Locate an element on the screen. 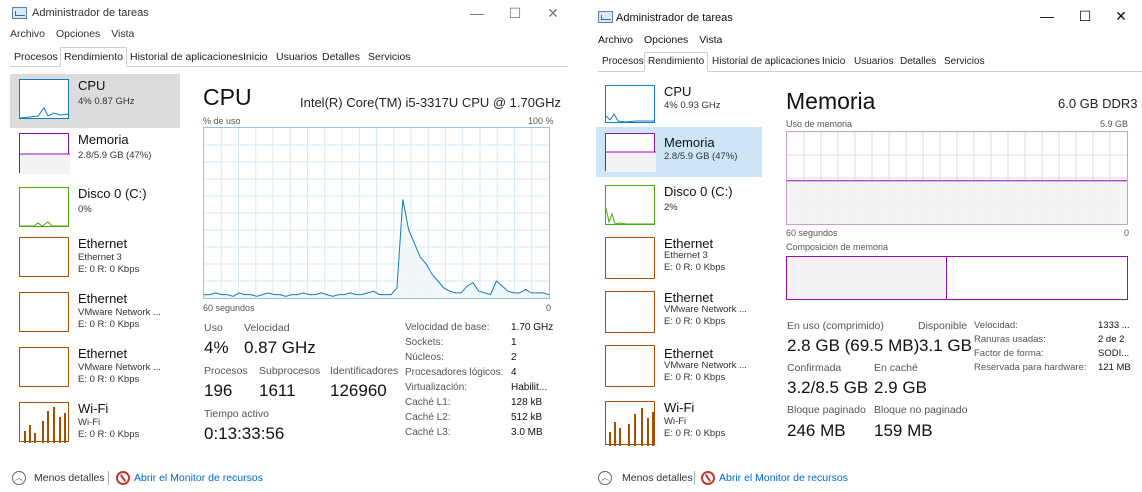 Image resolution: width=1142 pixels, height=492 pixels. tiempo-activo-value: 0:13:33:56 is located at coordinates (244, 433).